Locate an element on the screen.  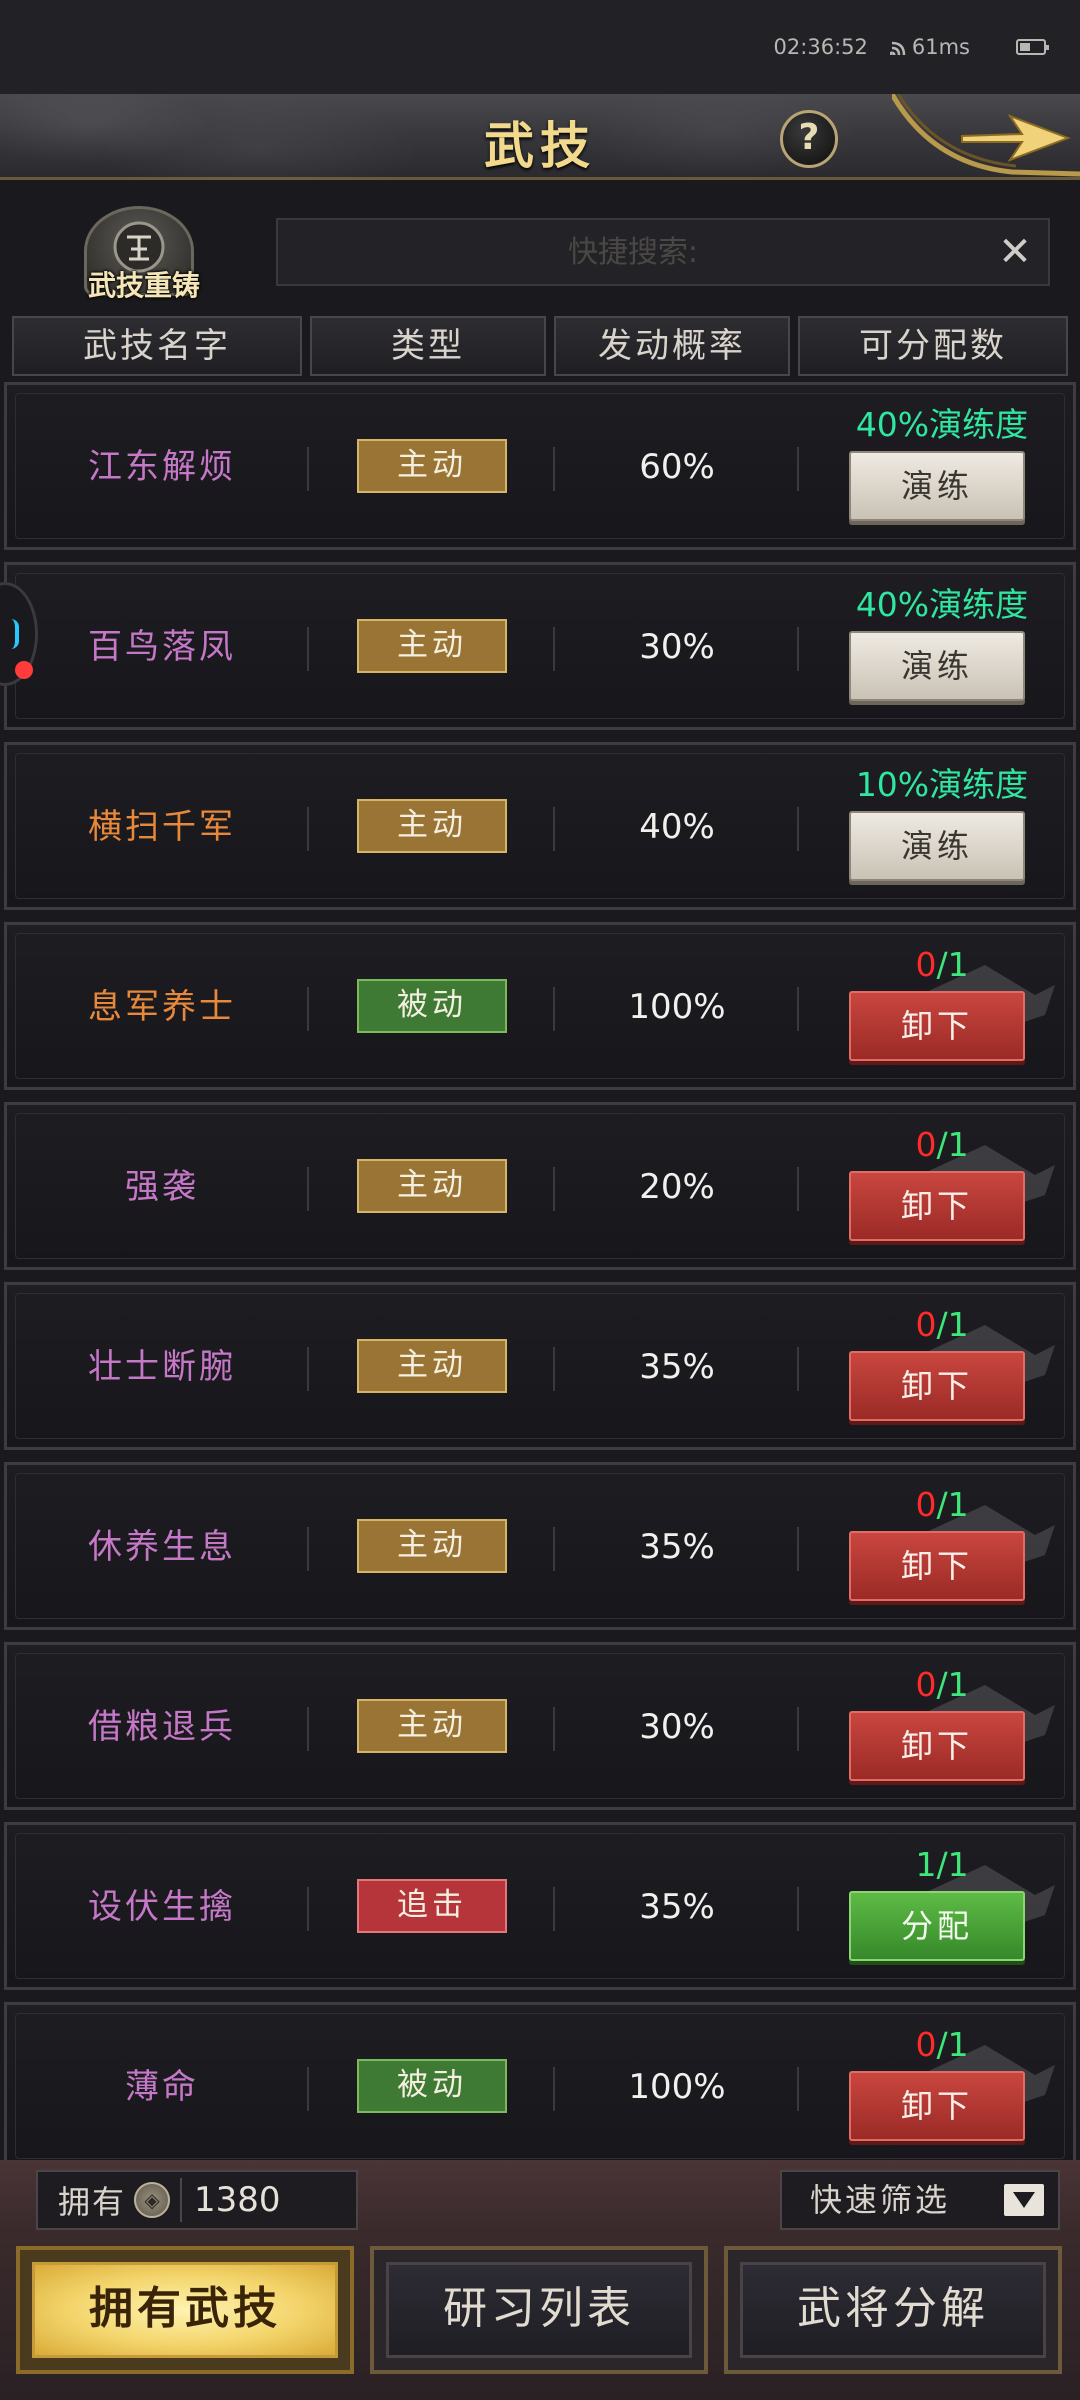
status-network: 61ms is located at coordinates (929, 47).